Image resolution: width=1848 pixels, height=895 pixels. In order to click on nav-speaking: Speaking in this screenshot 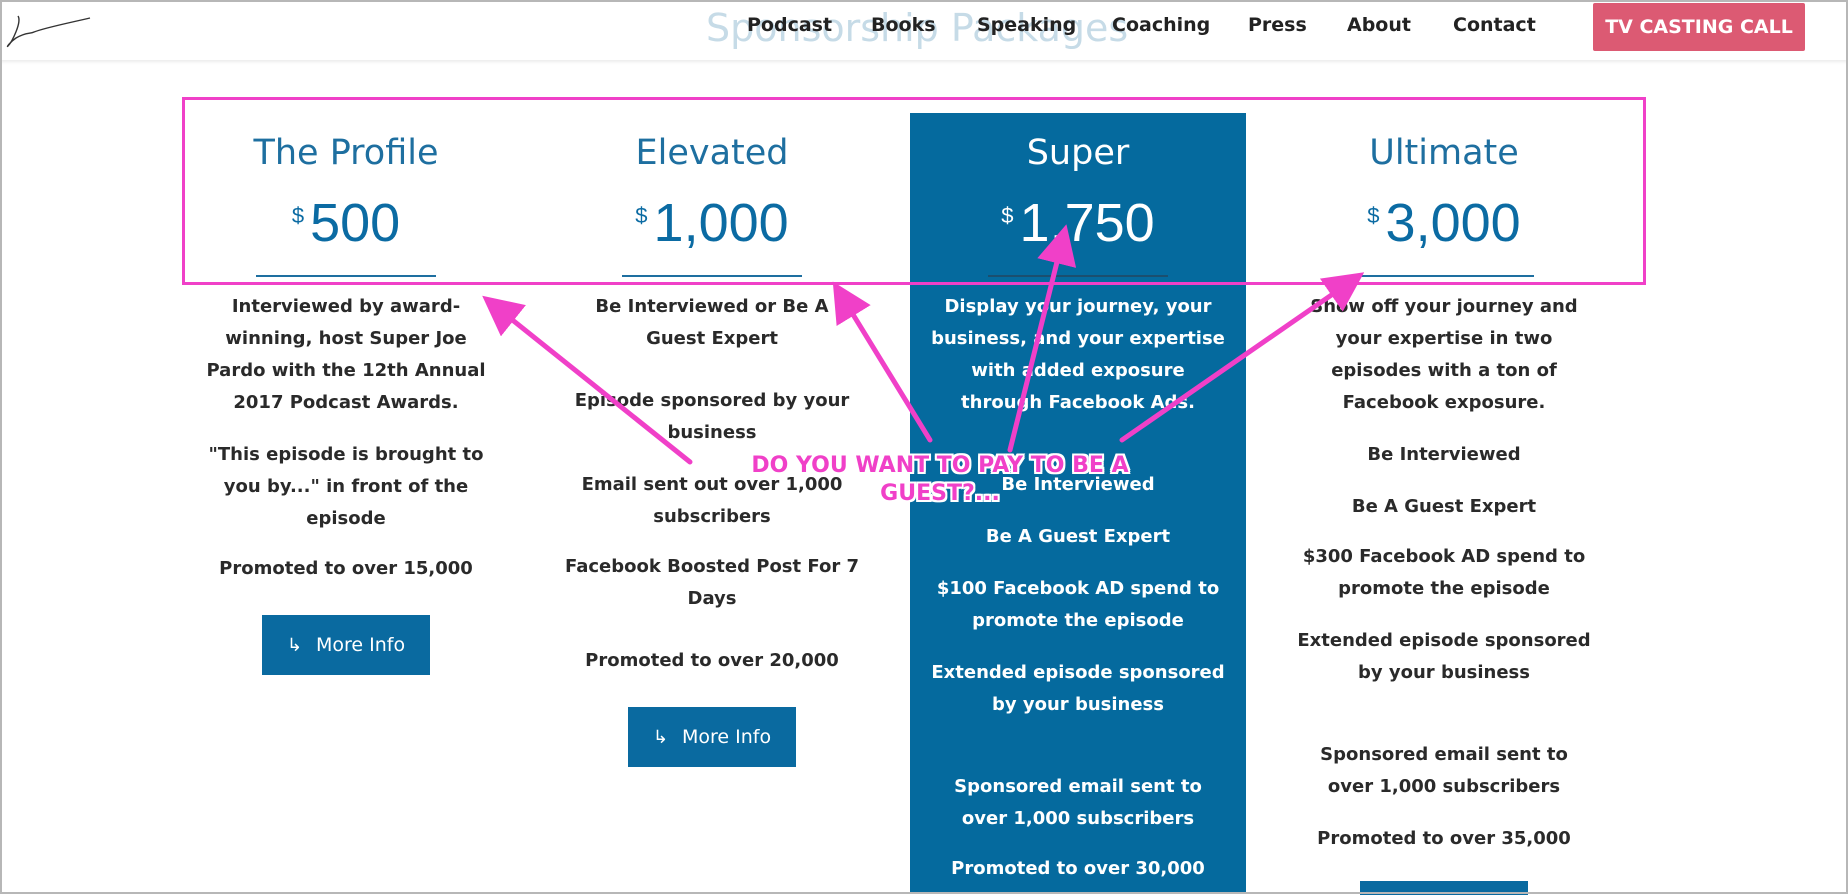, I will do `click(1026, 25)`.